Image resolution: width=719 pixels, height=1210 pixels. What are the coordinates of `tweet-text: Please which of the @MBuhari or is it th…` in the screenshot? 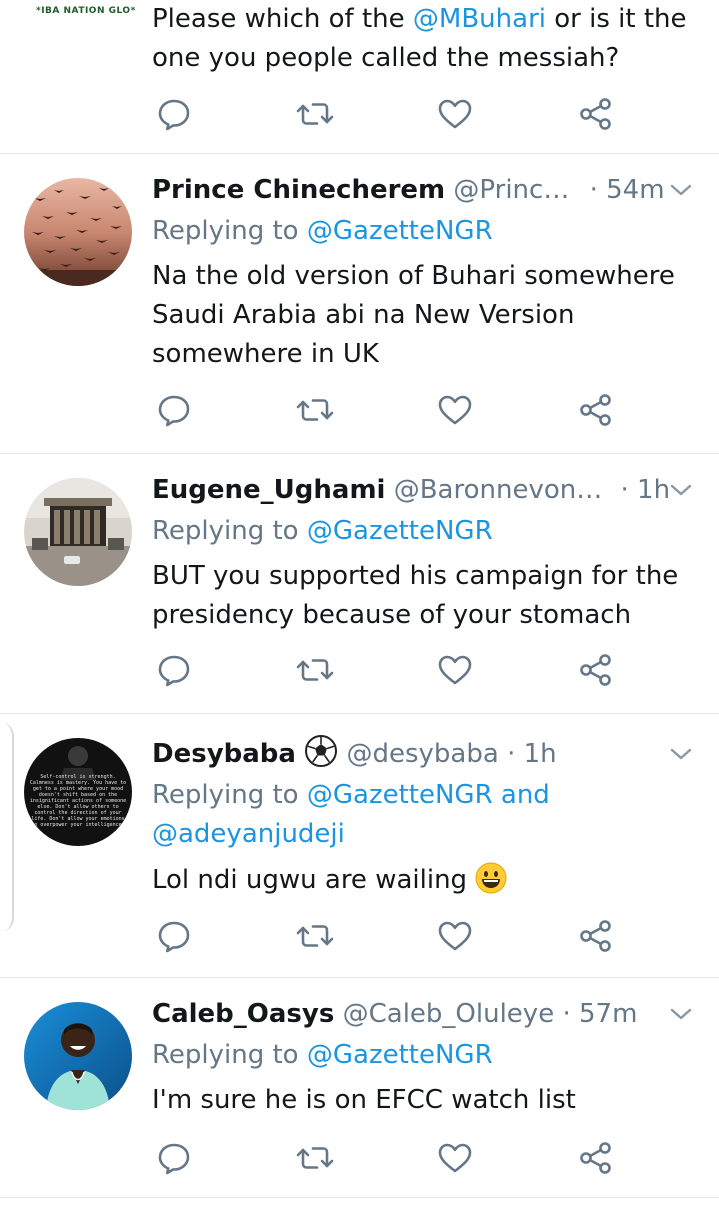 It's located at (419, 38).